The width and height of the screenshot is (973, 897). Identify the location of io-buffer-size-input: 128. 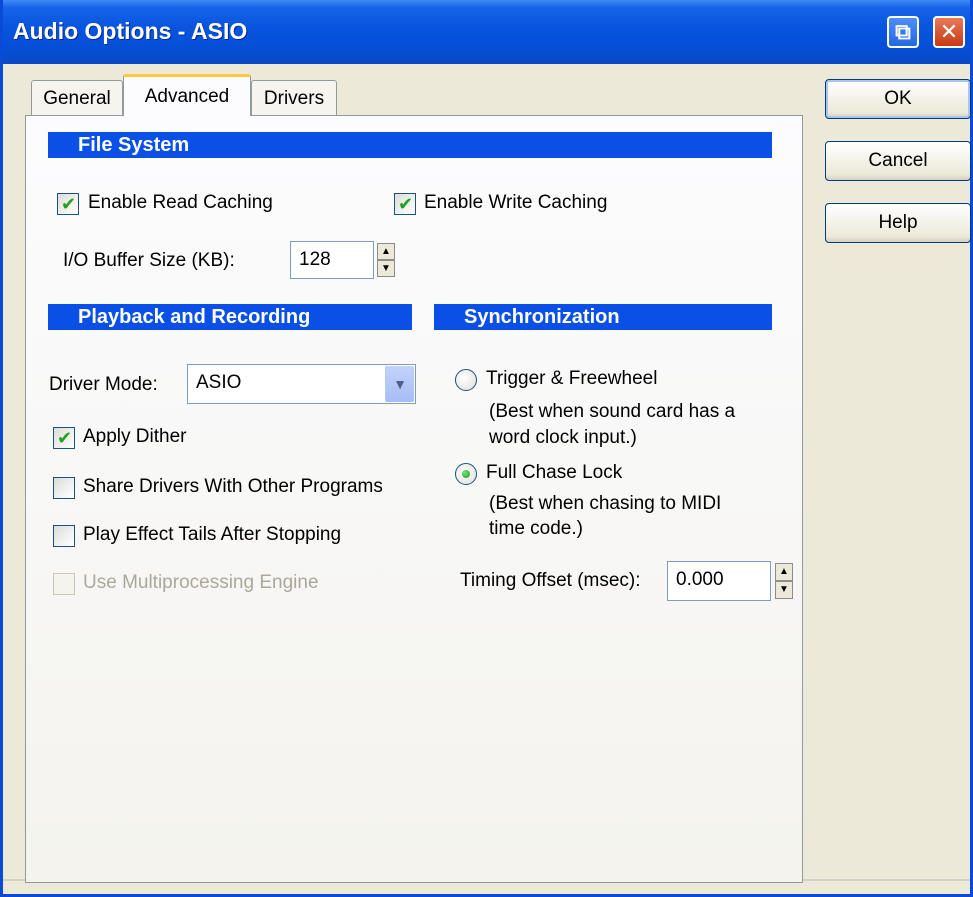
(332, 260).